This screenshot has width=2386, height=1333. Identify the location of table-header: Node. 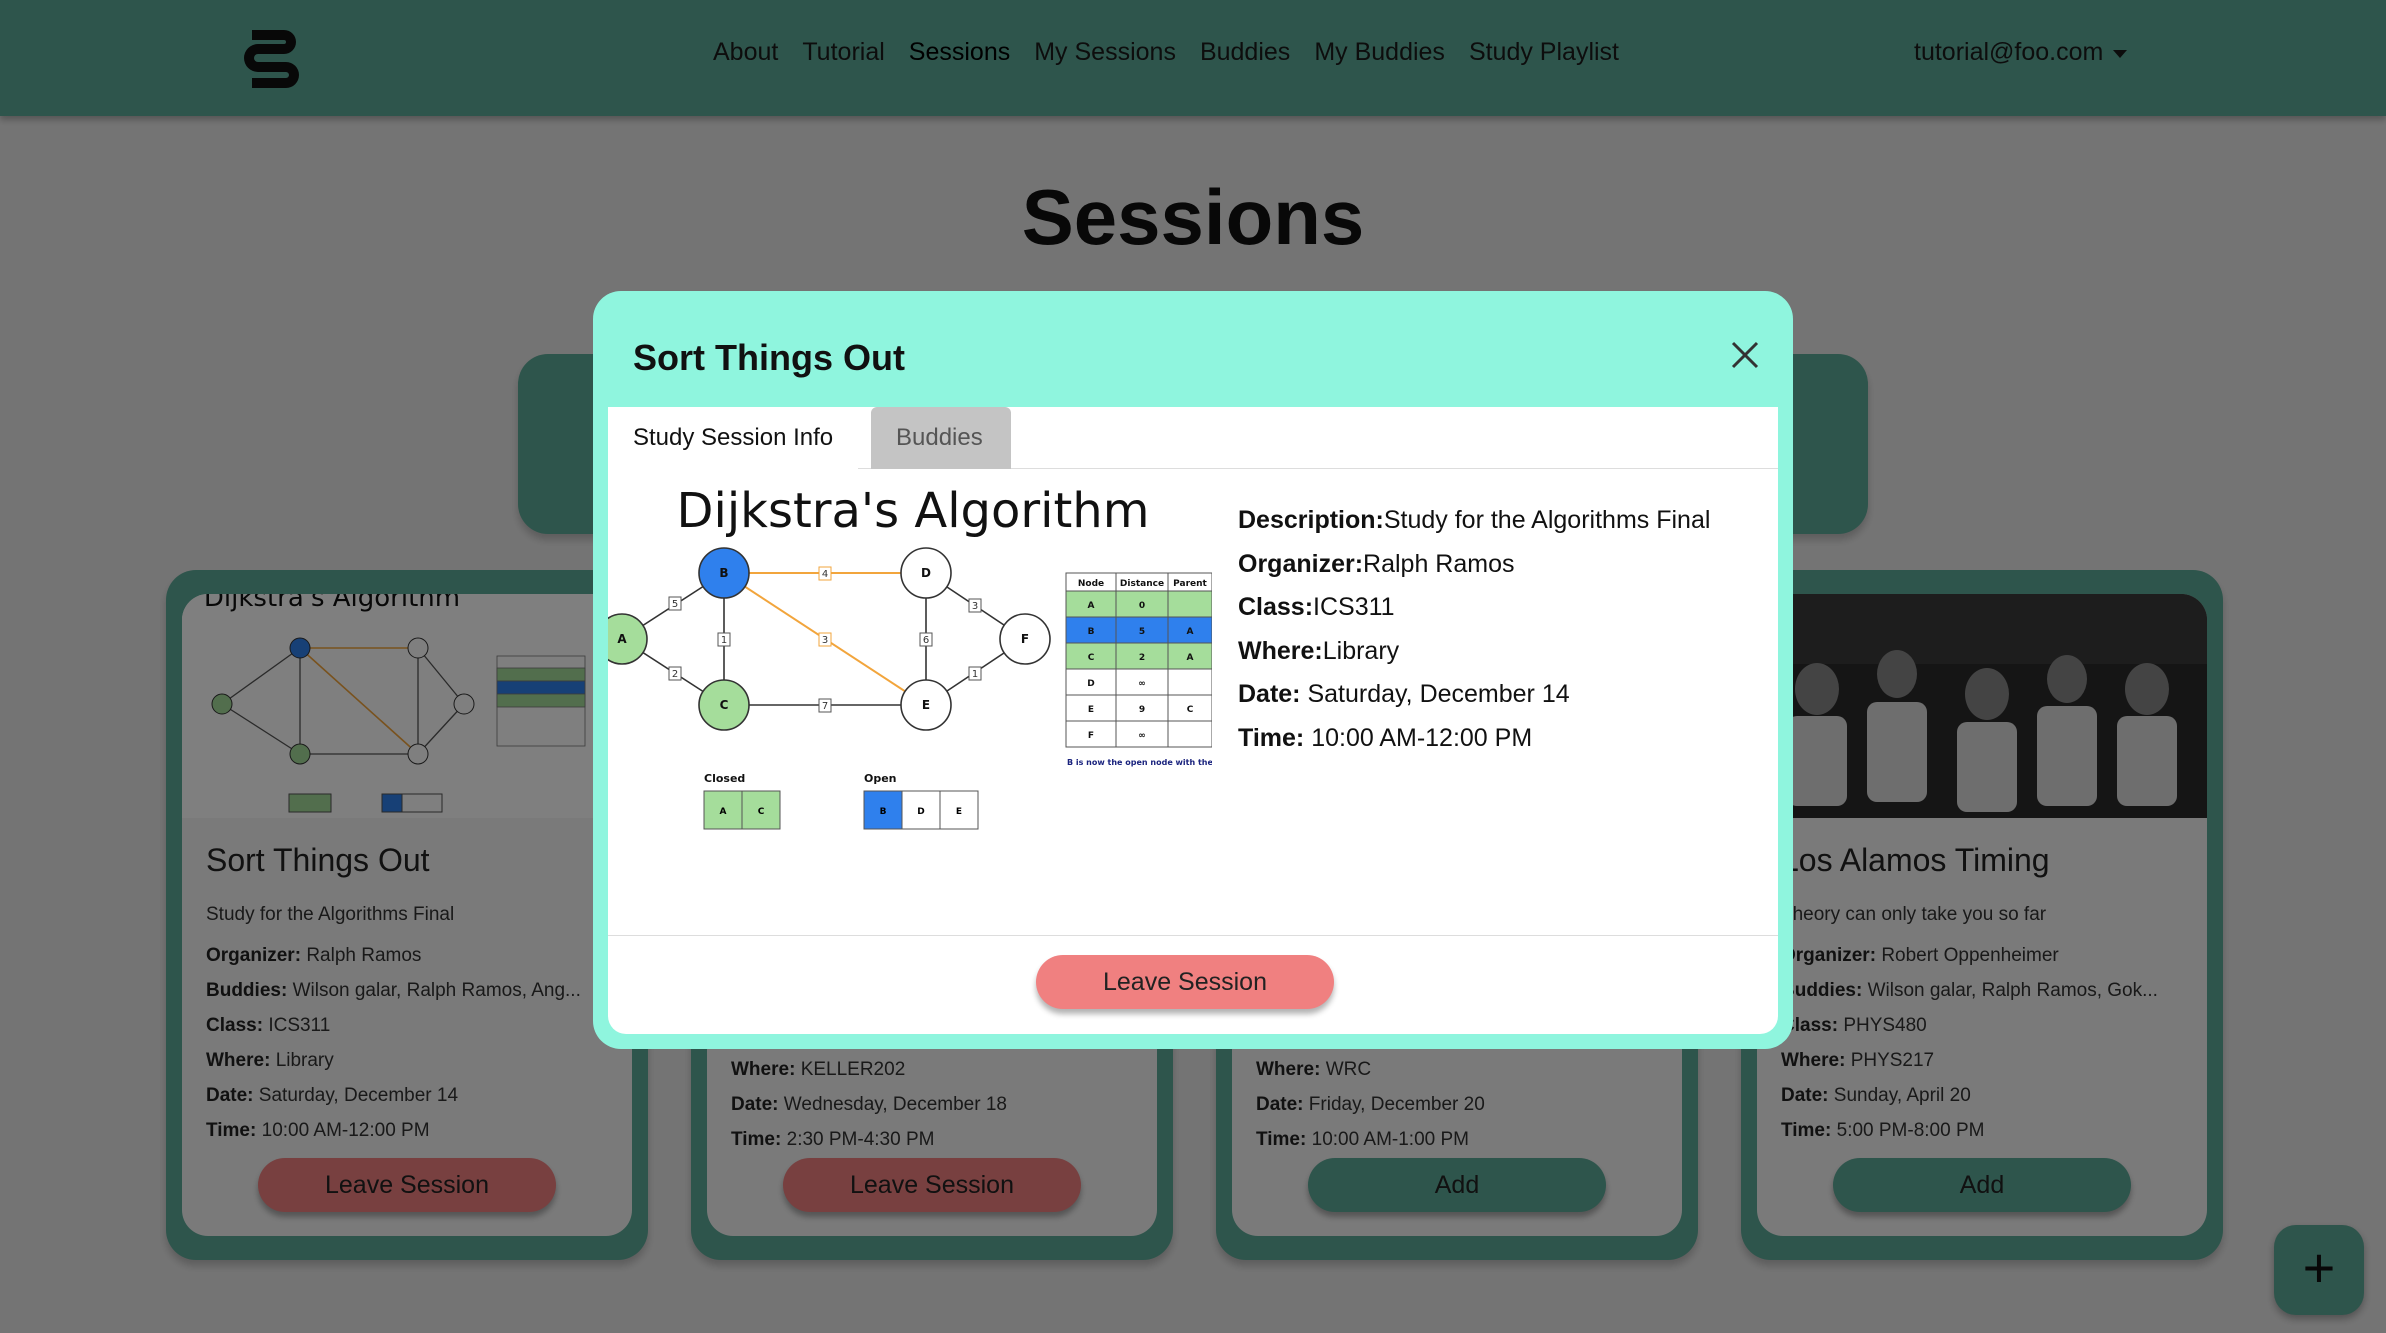
(1091, 584).